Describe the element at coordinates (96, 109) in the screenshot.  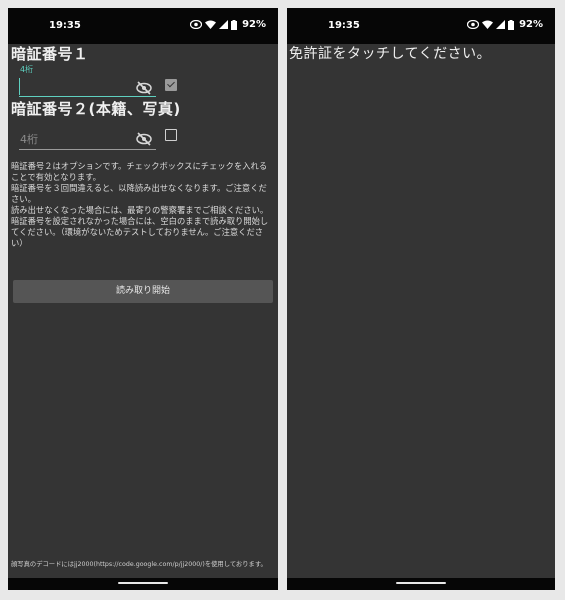
I see `pin2-heading: 暗証番号２(本籍、写真)` at that location.